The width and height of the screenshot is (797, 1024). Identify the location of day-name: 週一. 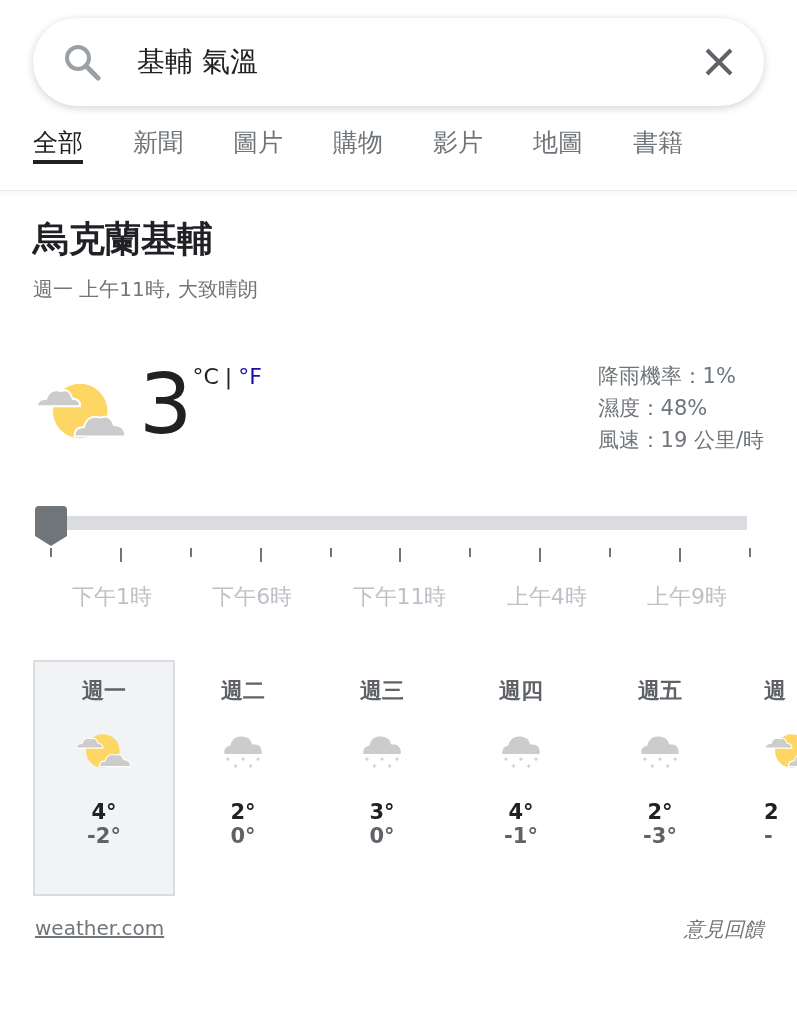
(104, 691).